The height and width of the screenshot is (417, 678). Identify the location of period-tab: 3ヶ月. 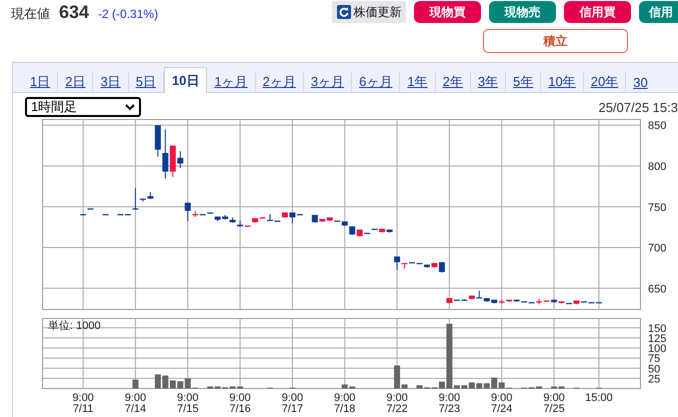
(328, 82).